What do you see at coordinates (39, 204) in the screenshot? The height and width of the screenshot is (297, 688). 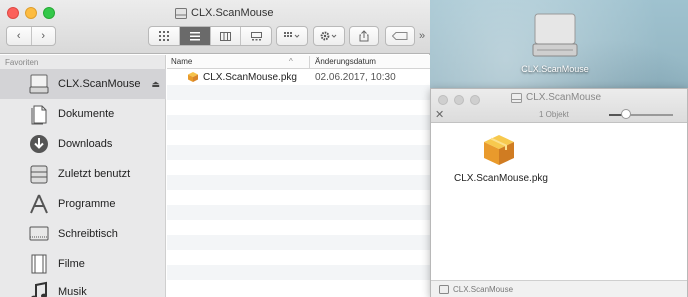 I see `applications-icon` at bounding box center [39, 204].